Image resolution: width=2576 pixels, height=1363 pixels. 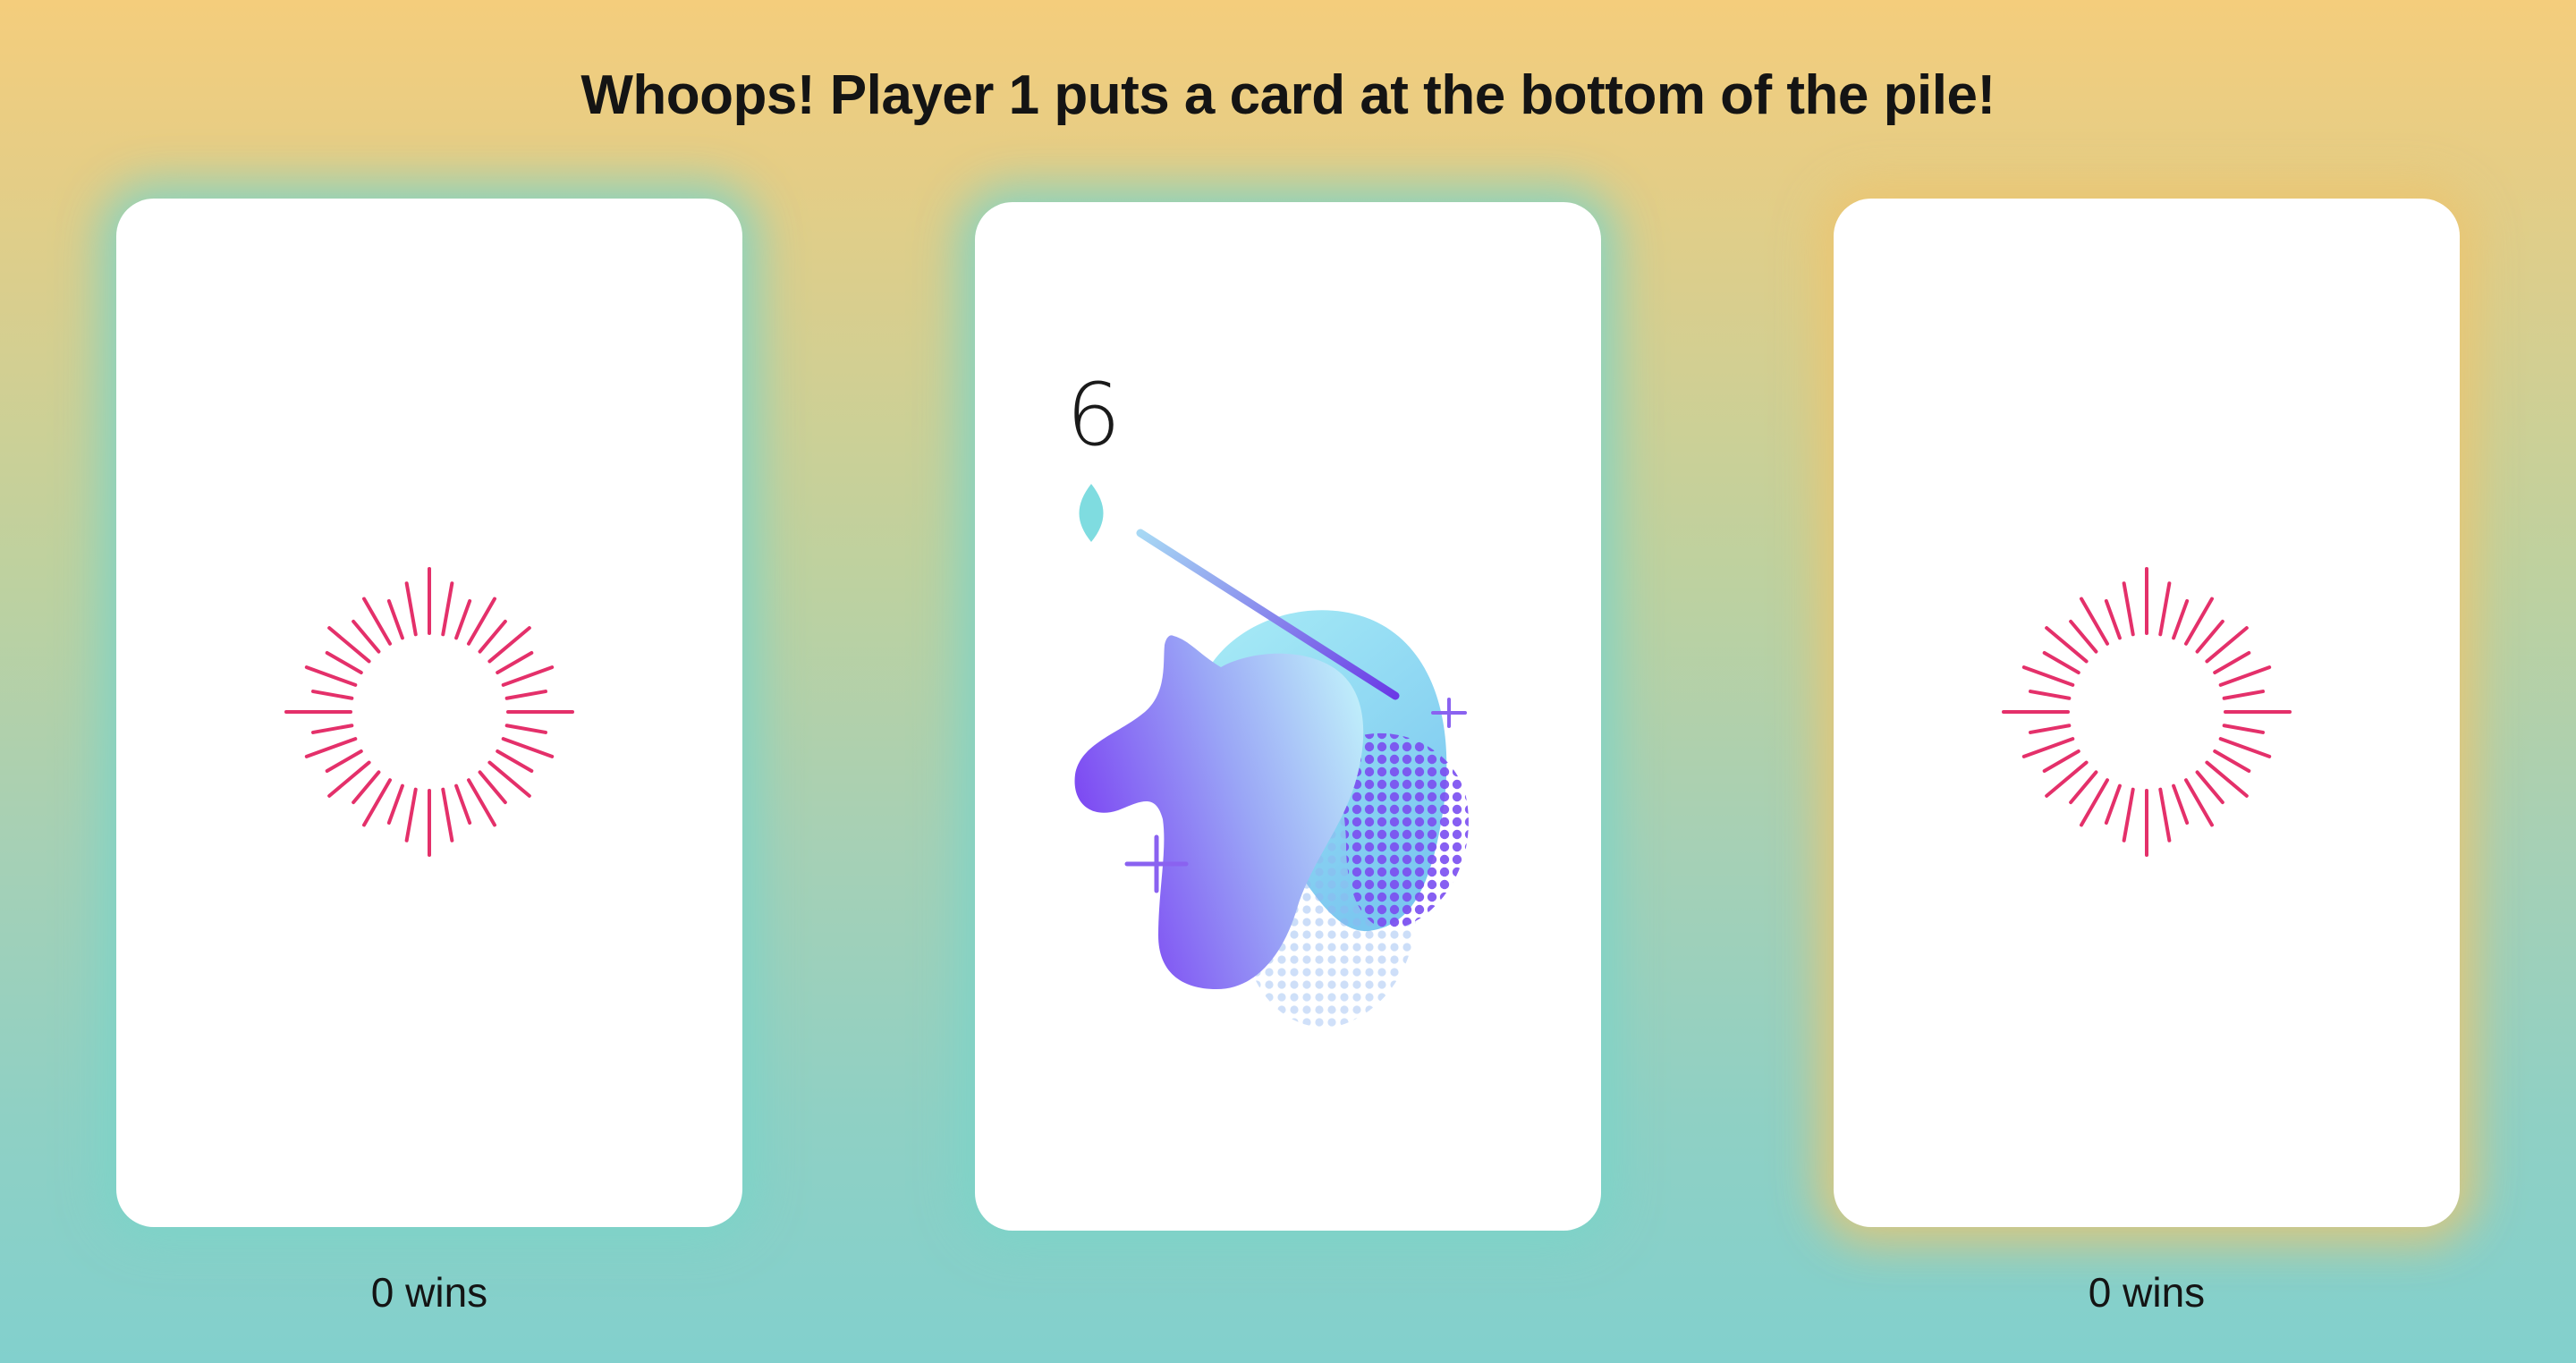 I want to click on card-face-art, so click(x=1271, y=756).